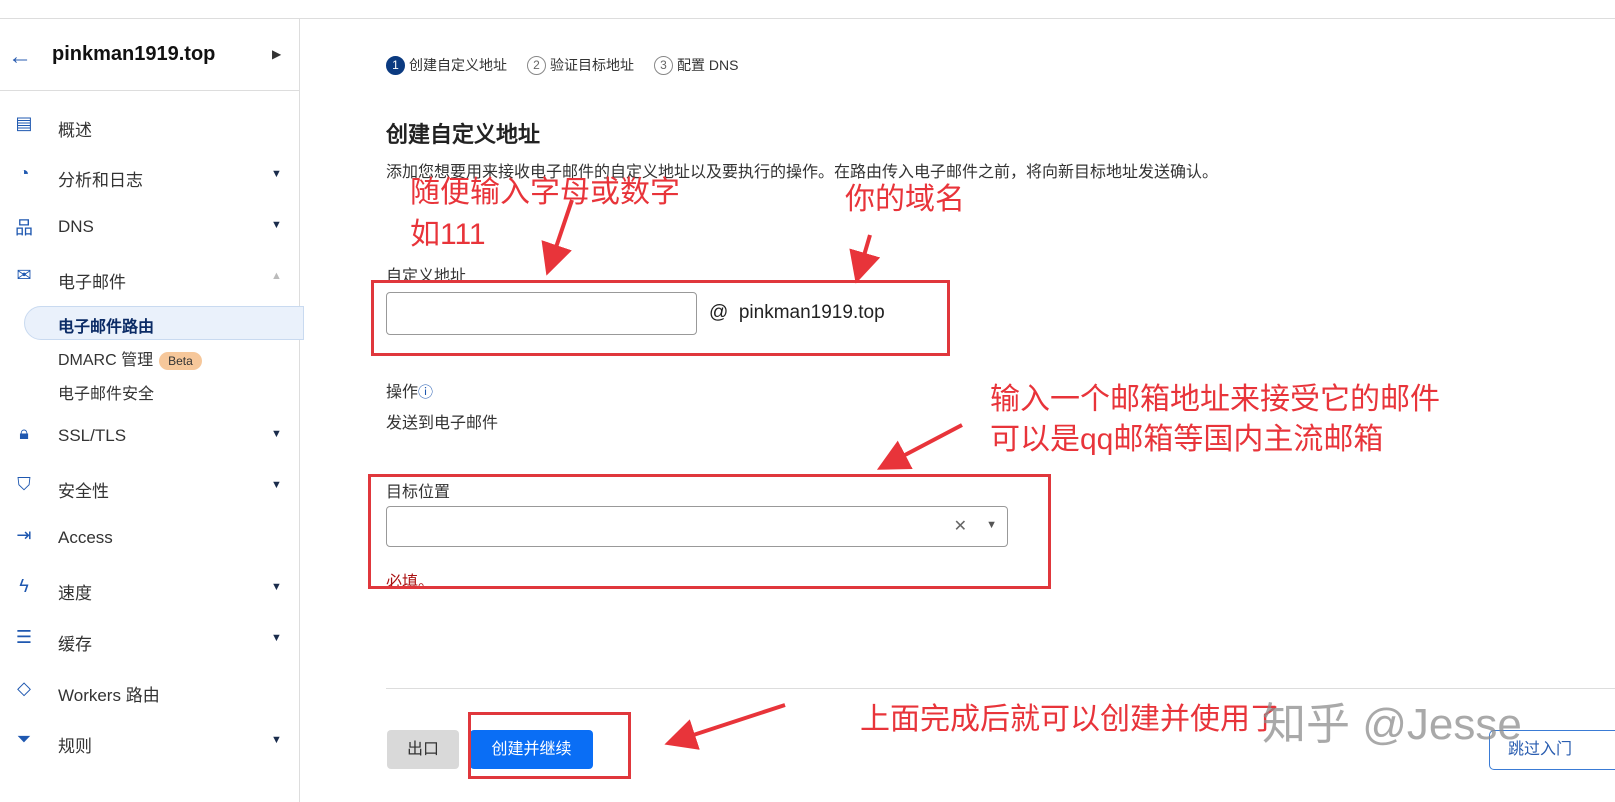  I want to click on watermark: 知乎 @Jesse, so click(1392, 724).